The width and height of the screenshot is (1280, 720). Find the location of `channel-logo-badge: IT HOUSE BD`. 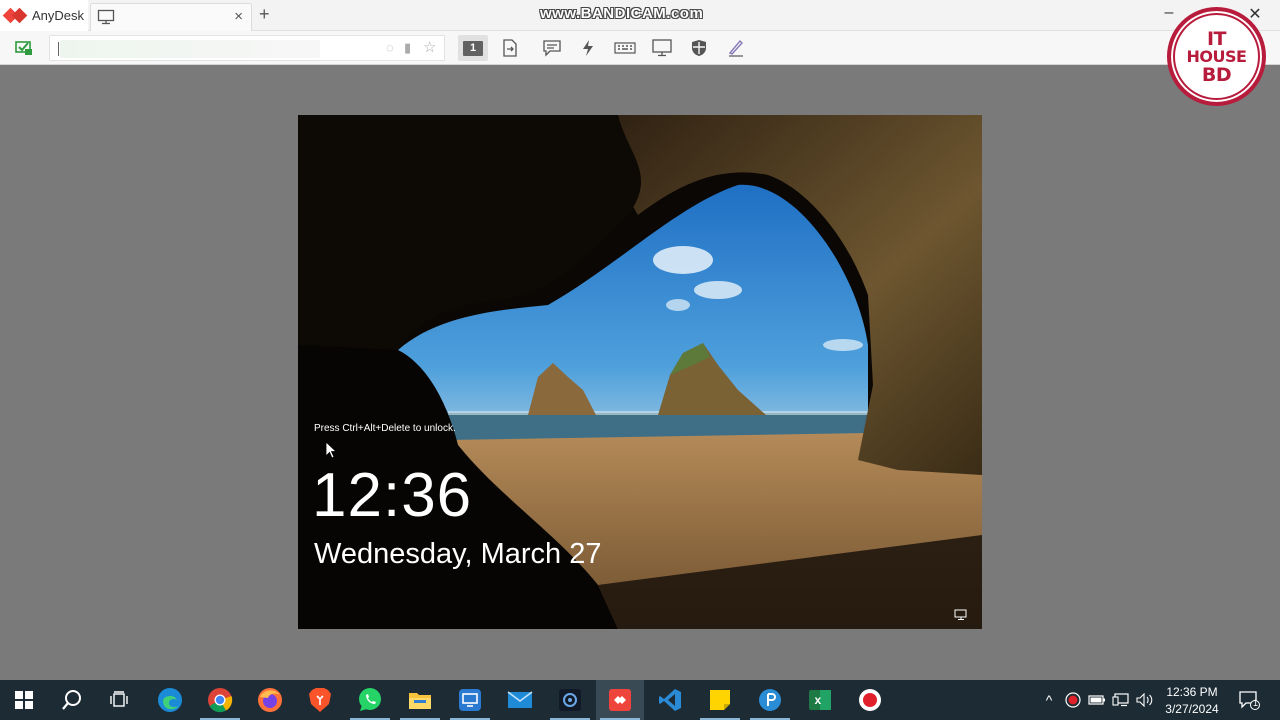

channel-logo-badge: IT HOUSE BD is located at coordinates (1216, 56).